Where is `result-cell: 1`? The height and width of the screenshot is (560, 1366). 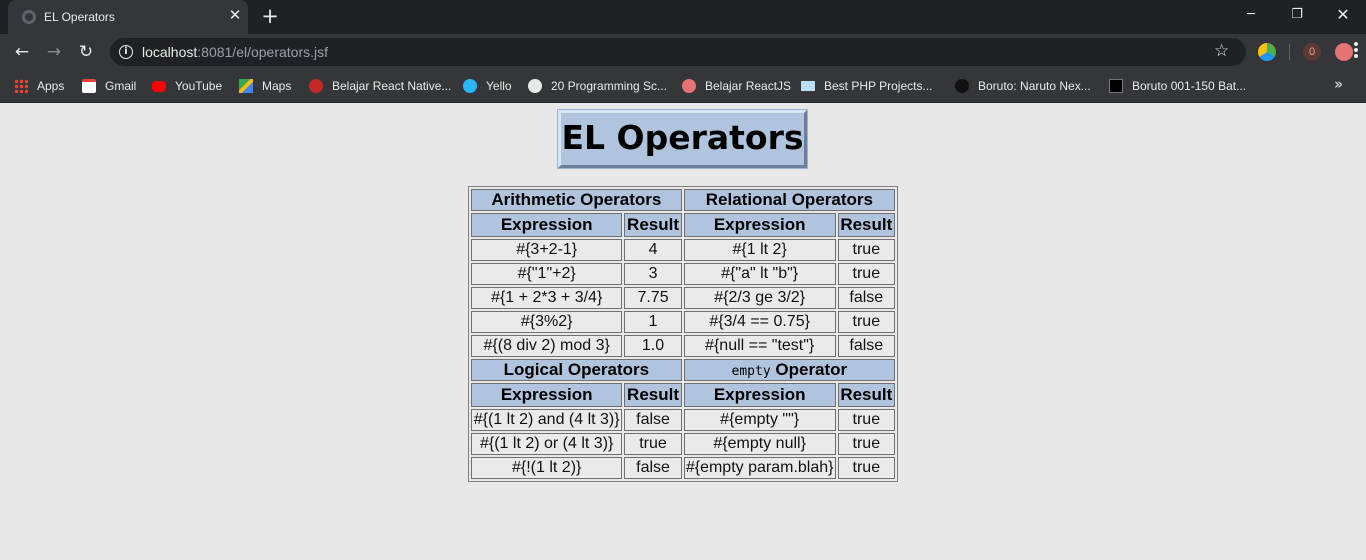 result-cell: 1 is located at coordinates (653, 322).